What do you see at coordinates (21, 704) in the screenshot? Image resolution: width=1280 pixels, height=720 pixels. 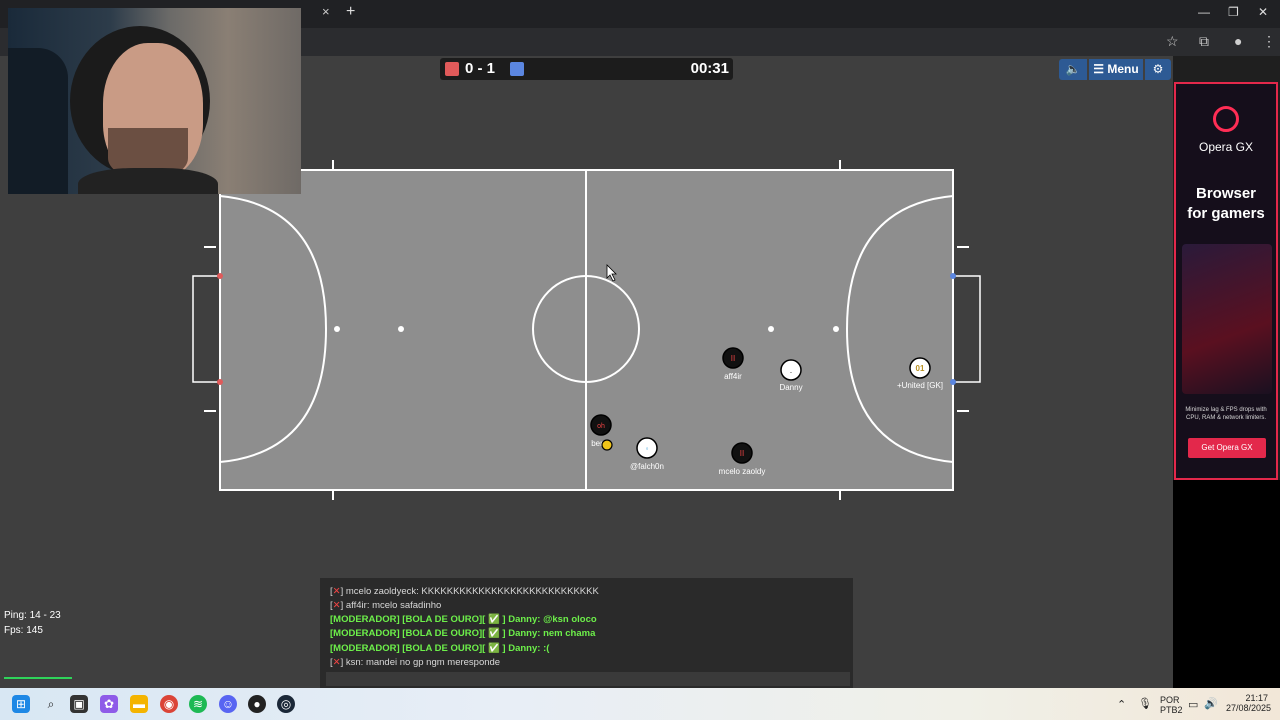 I see `windows-start-icon: ⊞` at bounding box center [21, 704].